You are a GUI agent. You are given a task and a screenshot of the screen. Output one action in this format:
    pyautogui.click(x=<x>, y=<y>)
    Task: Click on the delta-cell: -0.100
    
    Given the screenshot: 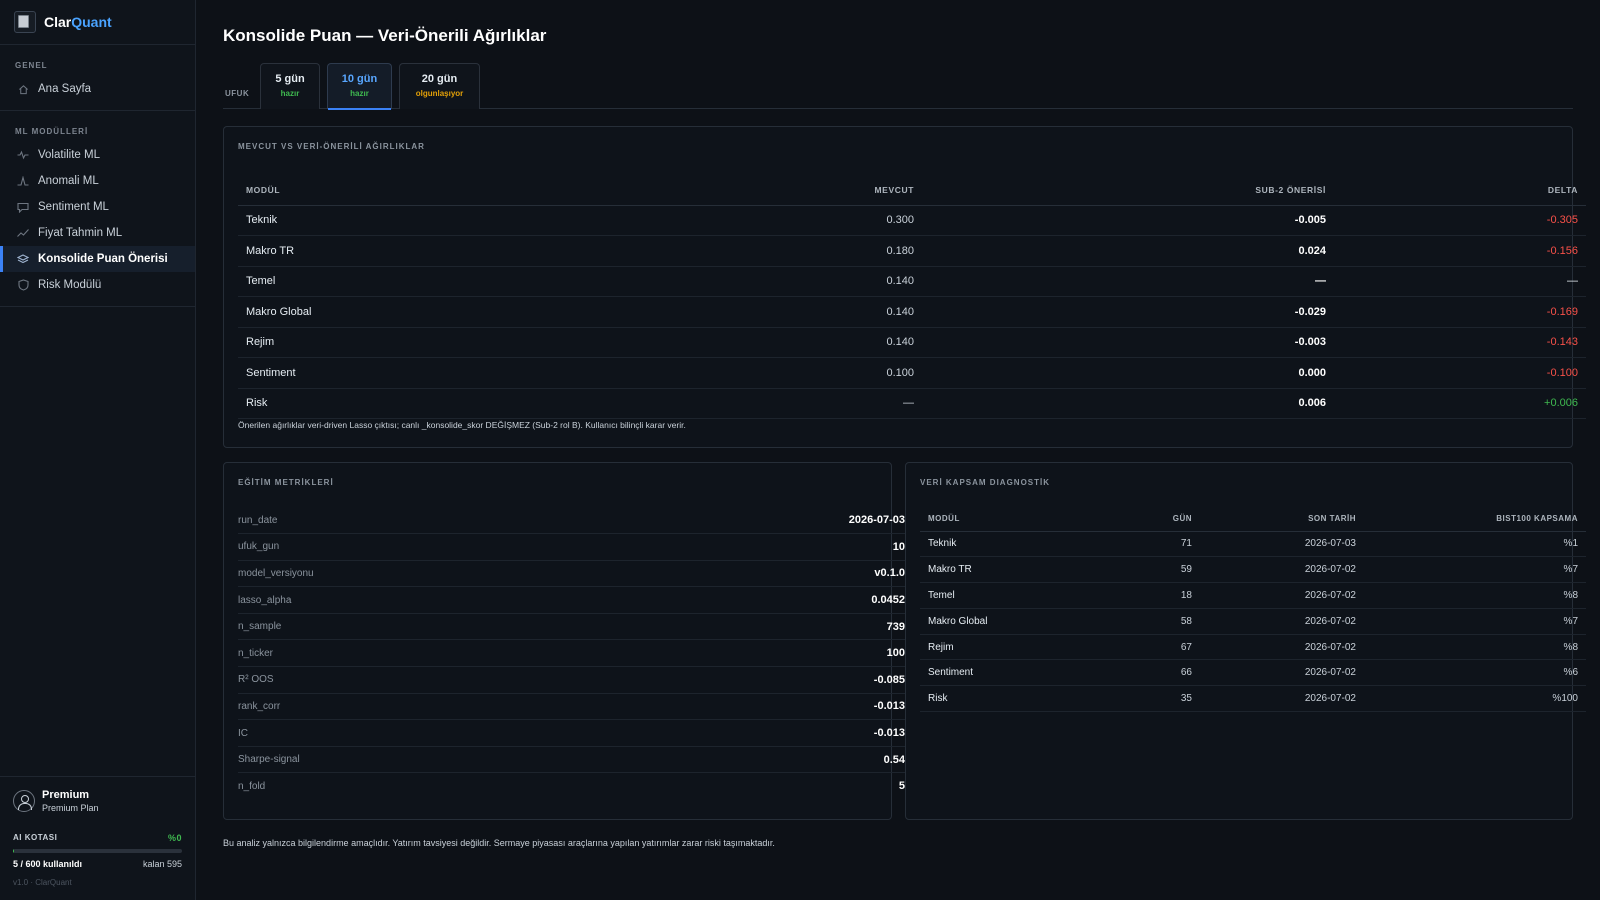 What is the action you would take?
    pyautogui.click(x=1460, y=373)
    